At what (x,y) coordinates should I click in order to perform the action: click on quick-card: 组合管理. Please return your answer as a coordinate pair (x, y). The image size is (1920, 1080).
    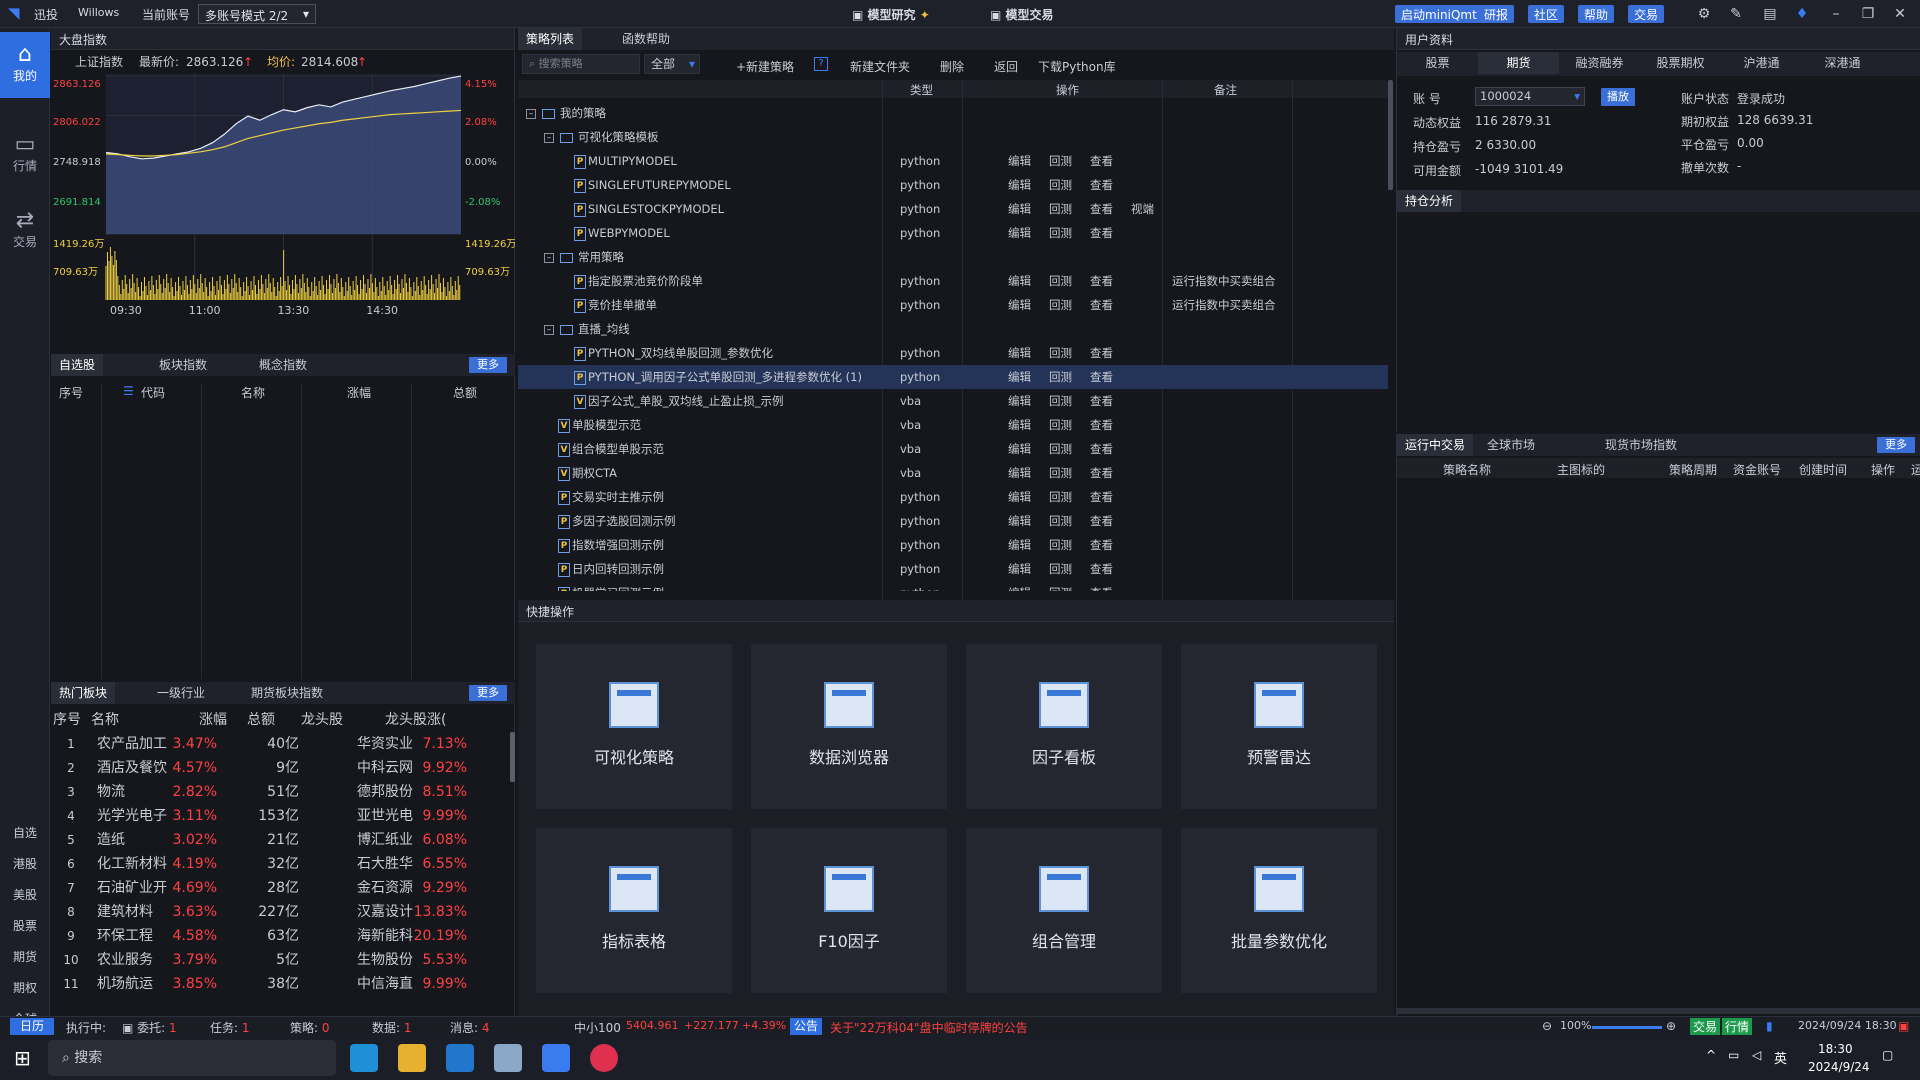
    Looking at the image, I should click on (1064, 910).